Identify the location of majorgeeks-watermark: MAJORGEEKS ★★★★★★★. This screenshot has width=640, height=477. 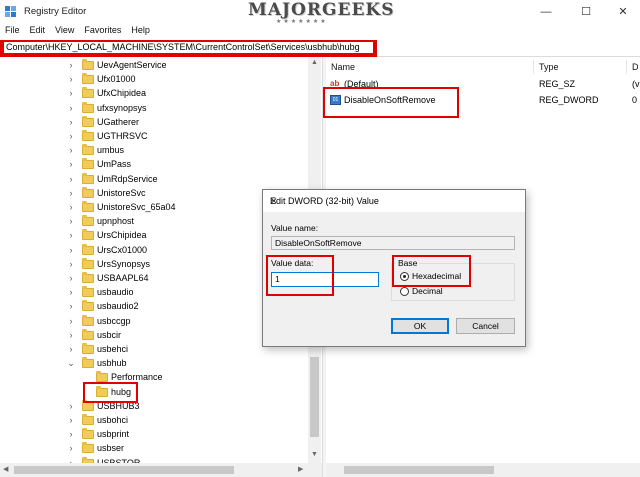
(314, 13).